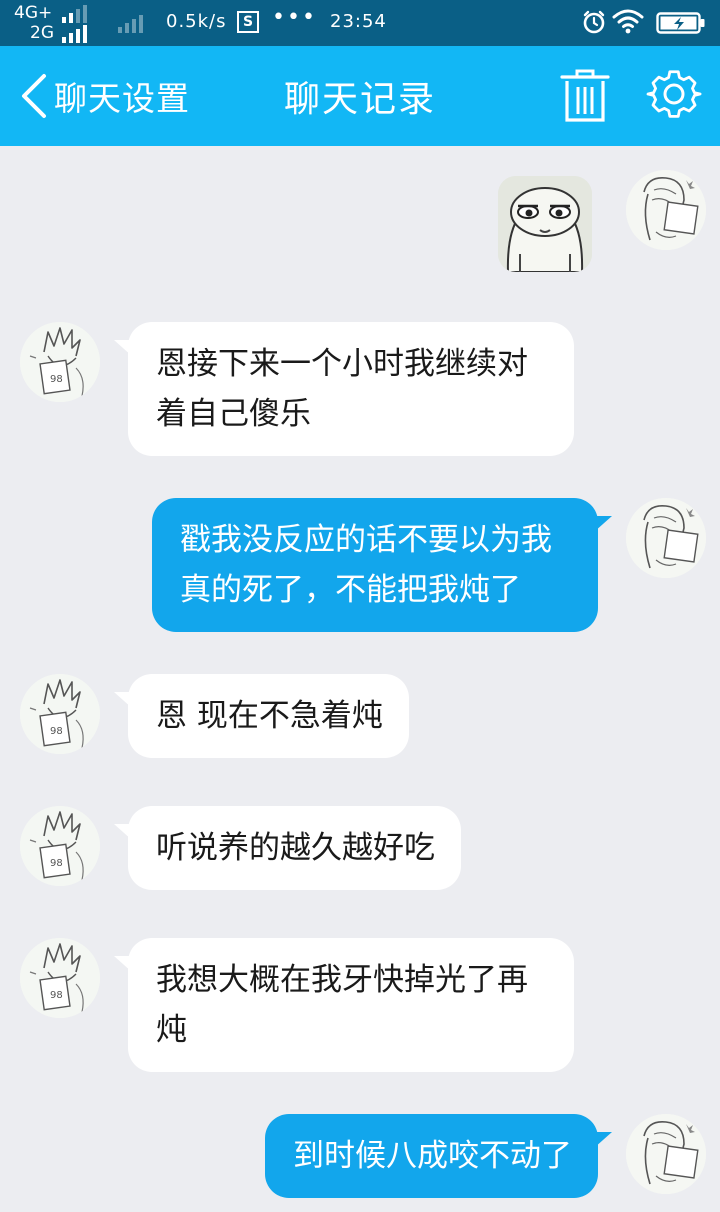 The image size is (720, 1212). I want to click on delete-history-button, so click(585, 96).